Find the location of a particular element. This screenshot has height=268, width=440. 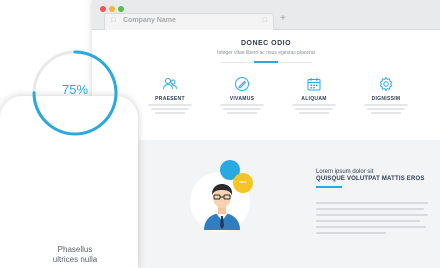

feature-praesent: PRAESENT is located at coordinates (170, 95).